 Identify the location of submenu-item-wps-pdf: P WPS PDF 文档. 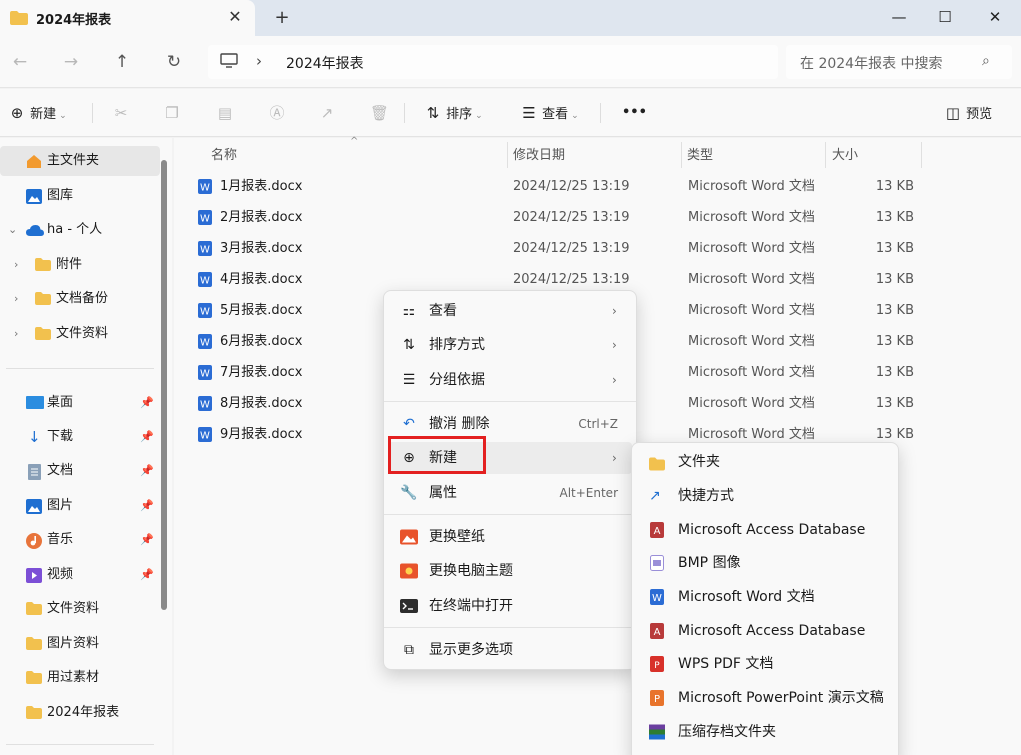
(765, 664).